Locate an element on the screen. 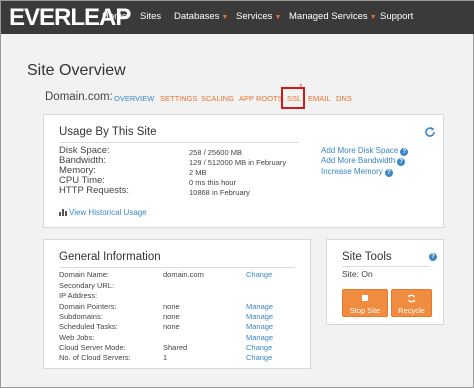 This screenshot has height=388, width=474. general-row-secondary-url: Secondary URL: is located at coordinates (174, 286).